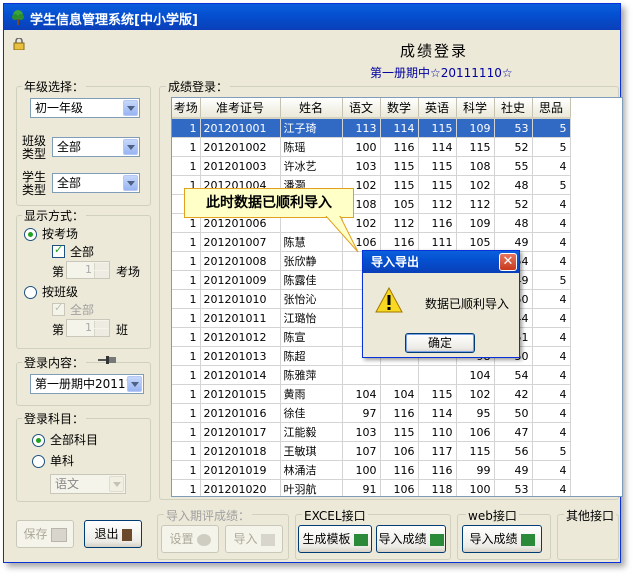  I want to click on table-cell: 林涌洁, so click(311, 470).